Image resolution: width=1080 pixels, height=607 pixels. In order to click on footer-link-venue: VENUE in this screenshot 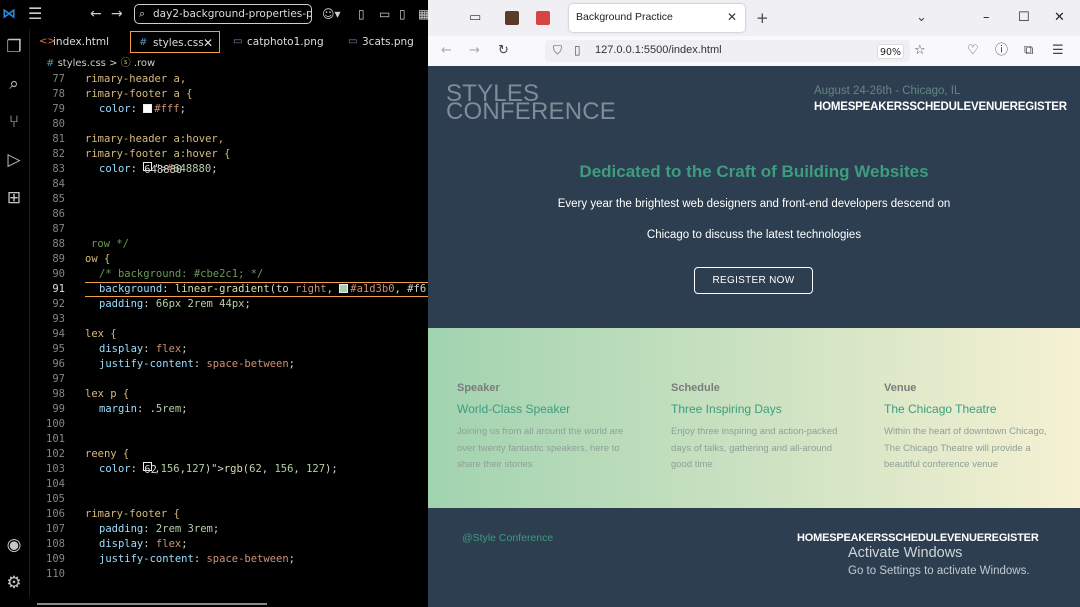, I will do `click(965, 538)`.